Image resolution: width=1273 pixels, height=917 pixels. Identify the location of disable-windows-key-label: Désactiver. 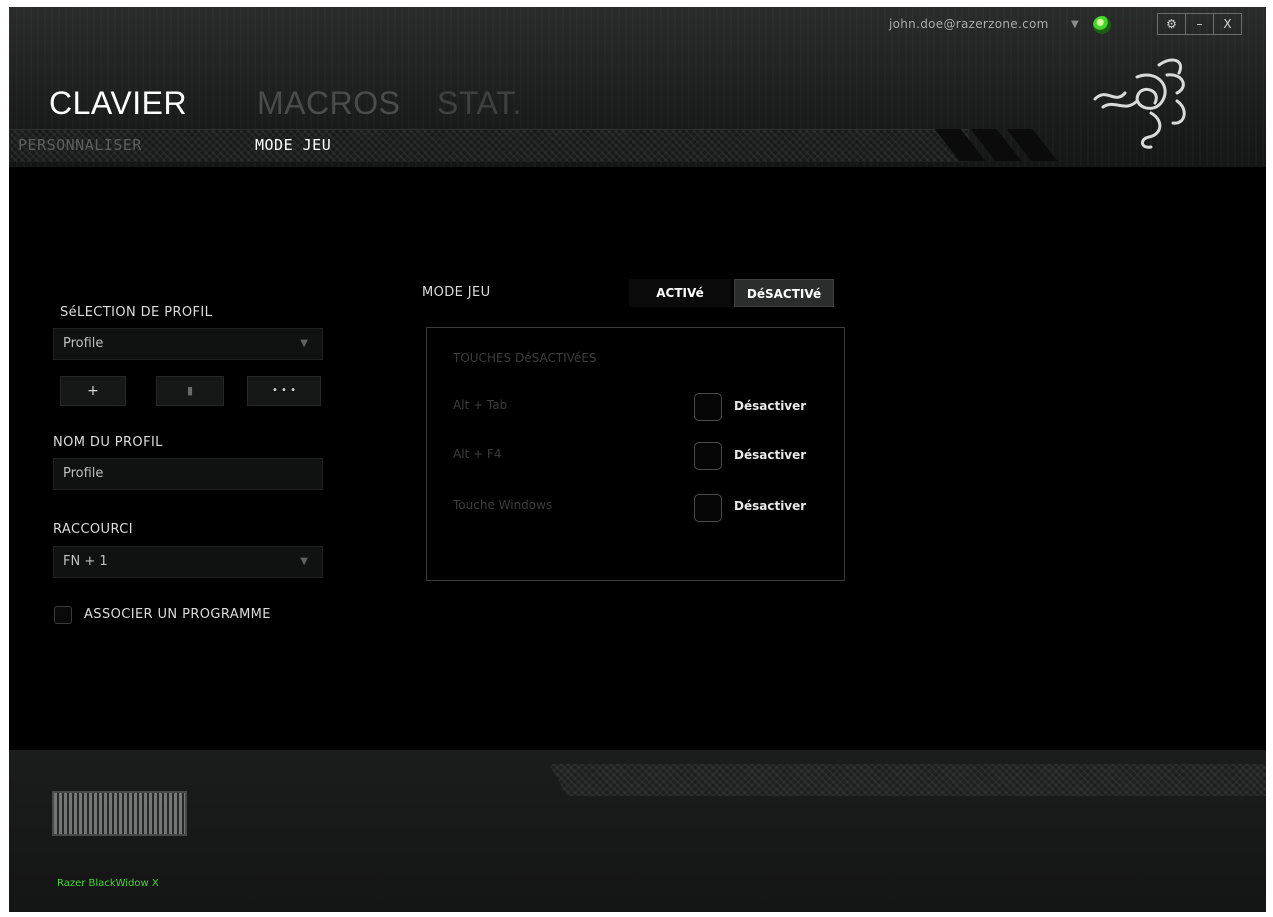
(770, 506).